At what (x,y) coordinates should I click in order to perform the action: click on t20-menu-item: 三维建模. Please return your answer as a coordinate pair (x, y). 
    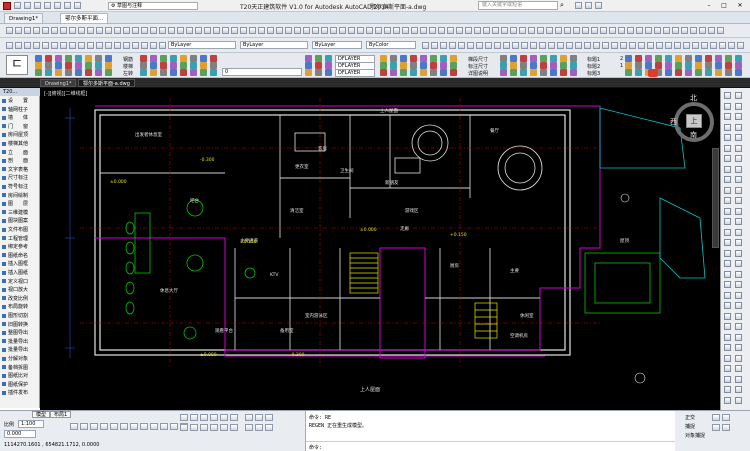
    Looking at the image, I should click on (20, 213).